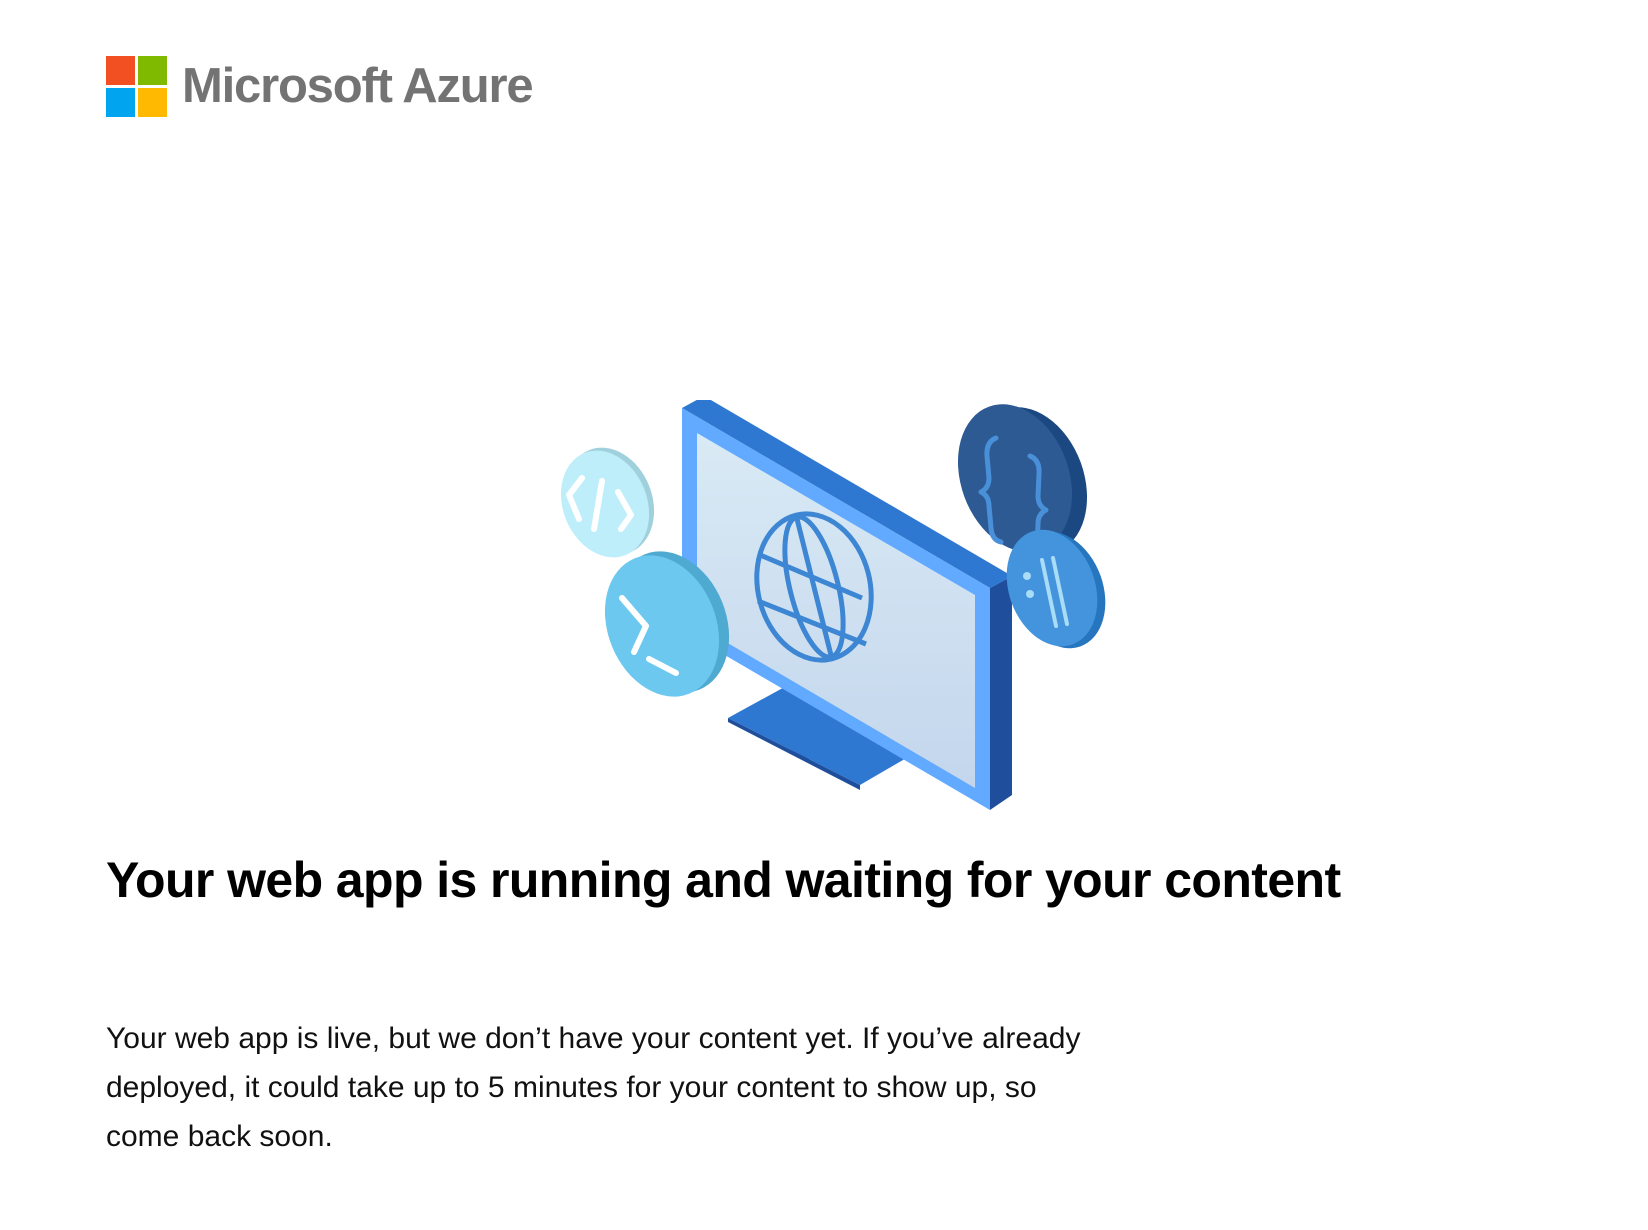 The height and width of the screenshot is (1230, 1648). I want to click on logo-square-yellow, so click(152, 102).